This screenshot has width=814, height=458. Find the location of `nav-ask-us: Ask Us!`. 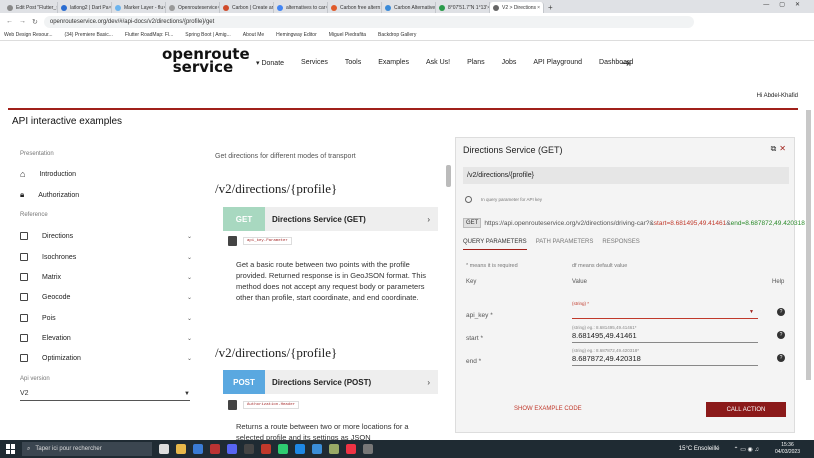

nav-ask-us: Ask Us! is located at coordinates (438, 63).